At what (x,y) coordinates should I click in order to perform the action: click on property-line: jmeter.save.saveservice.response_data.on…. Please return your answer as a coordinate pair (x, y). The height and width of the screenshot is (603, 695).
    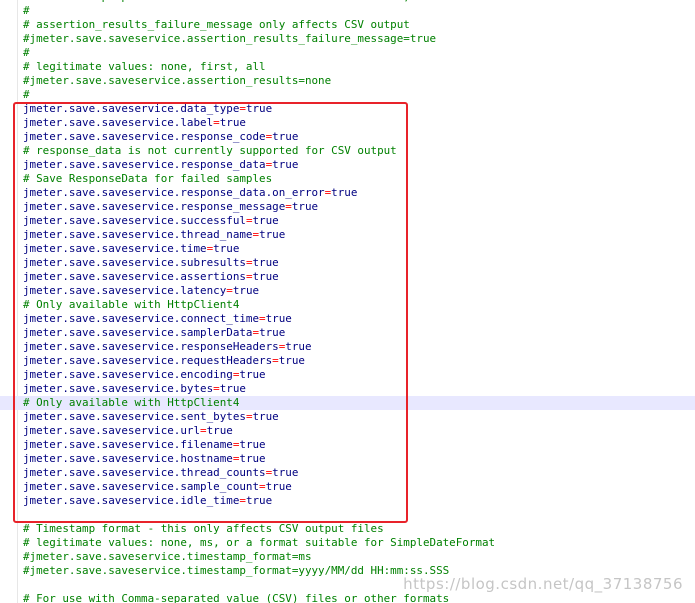
    Looking at the image, I should click on (359, 193).